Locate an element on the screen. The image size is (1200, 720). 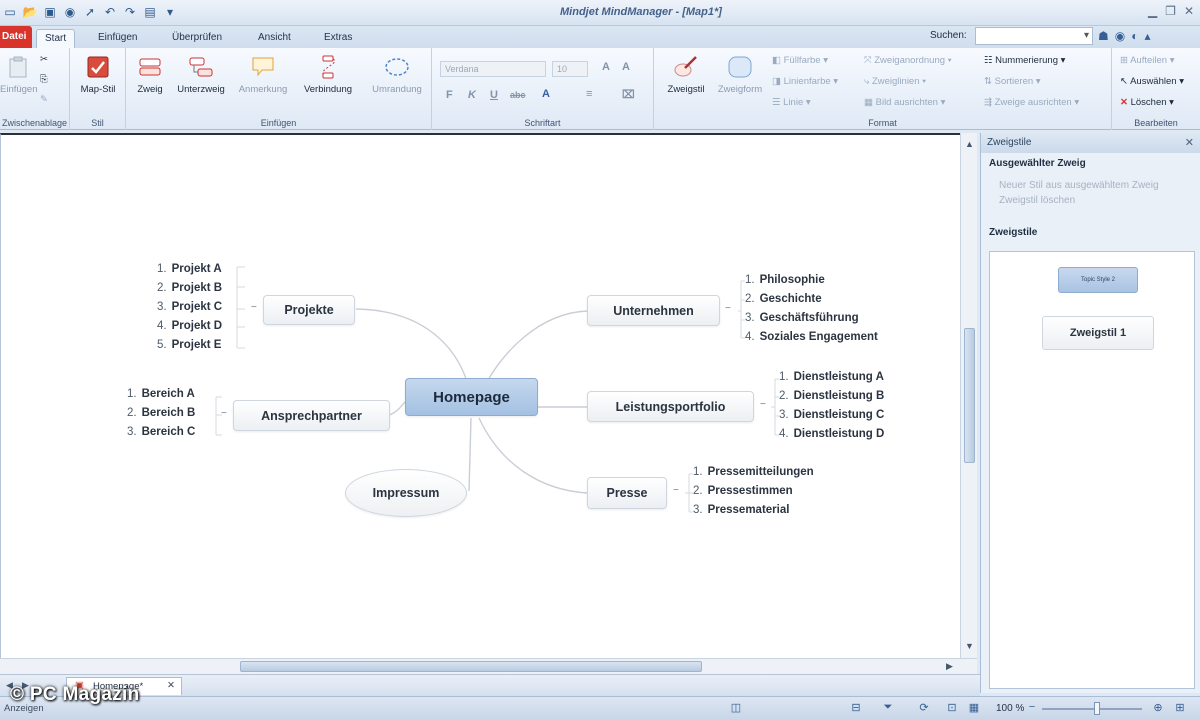
subtopic: 5. Projekt E is located at coordinates (189, 345).